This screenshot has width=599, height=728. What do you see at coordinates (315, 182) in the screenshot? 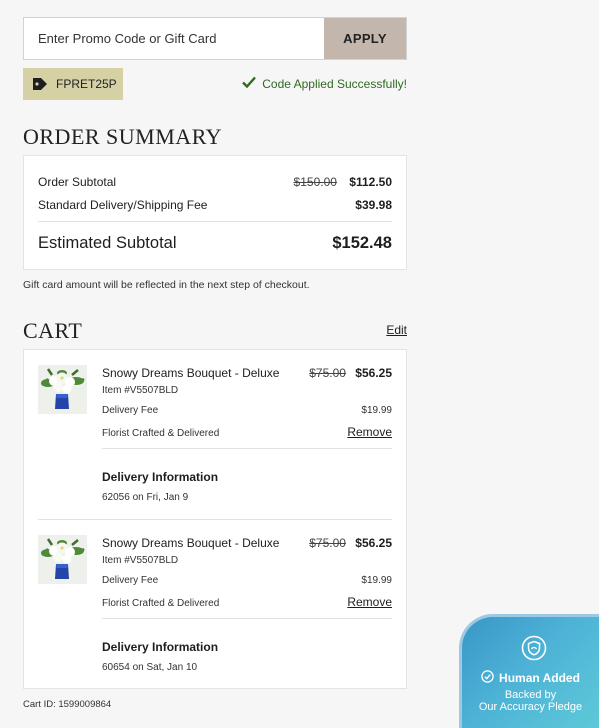
I see `order-subtotal-original: $150.00` at bounding box center [315, 182].